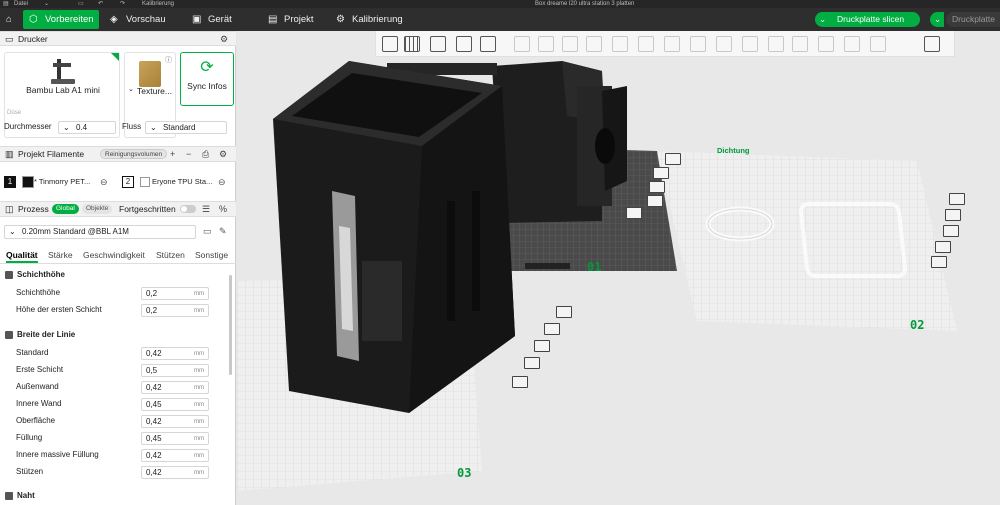 The width and height of the screenshot is (1000, 505). I want to click on plate-02-arrange-icon, so click(953, 215).